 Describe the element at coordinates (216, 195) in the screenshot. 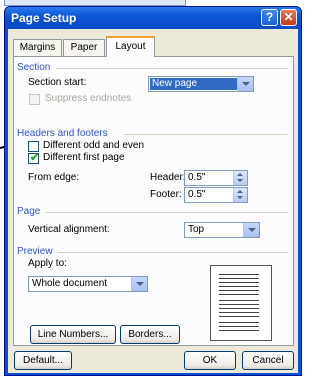

I see `footer-distance-spinner: 0.5"` at that location.